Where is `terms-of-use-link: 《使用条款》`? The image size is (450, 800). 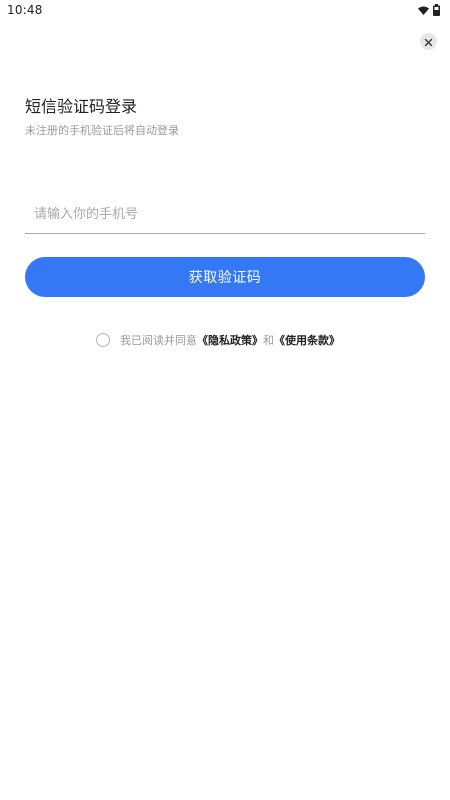 terms-of-use-link: 《使用条款》 is located at coordinates (307, 340).